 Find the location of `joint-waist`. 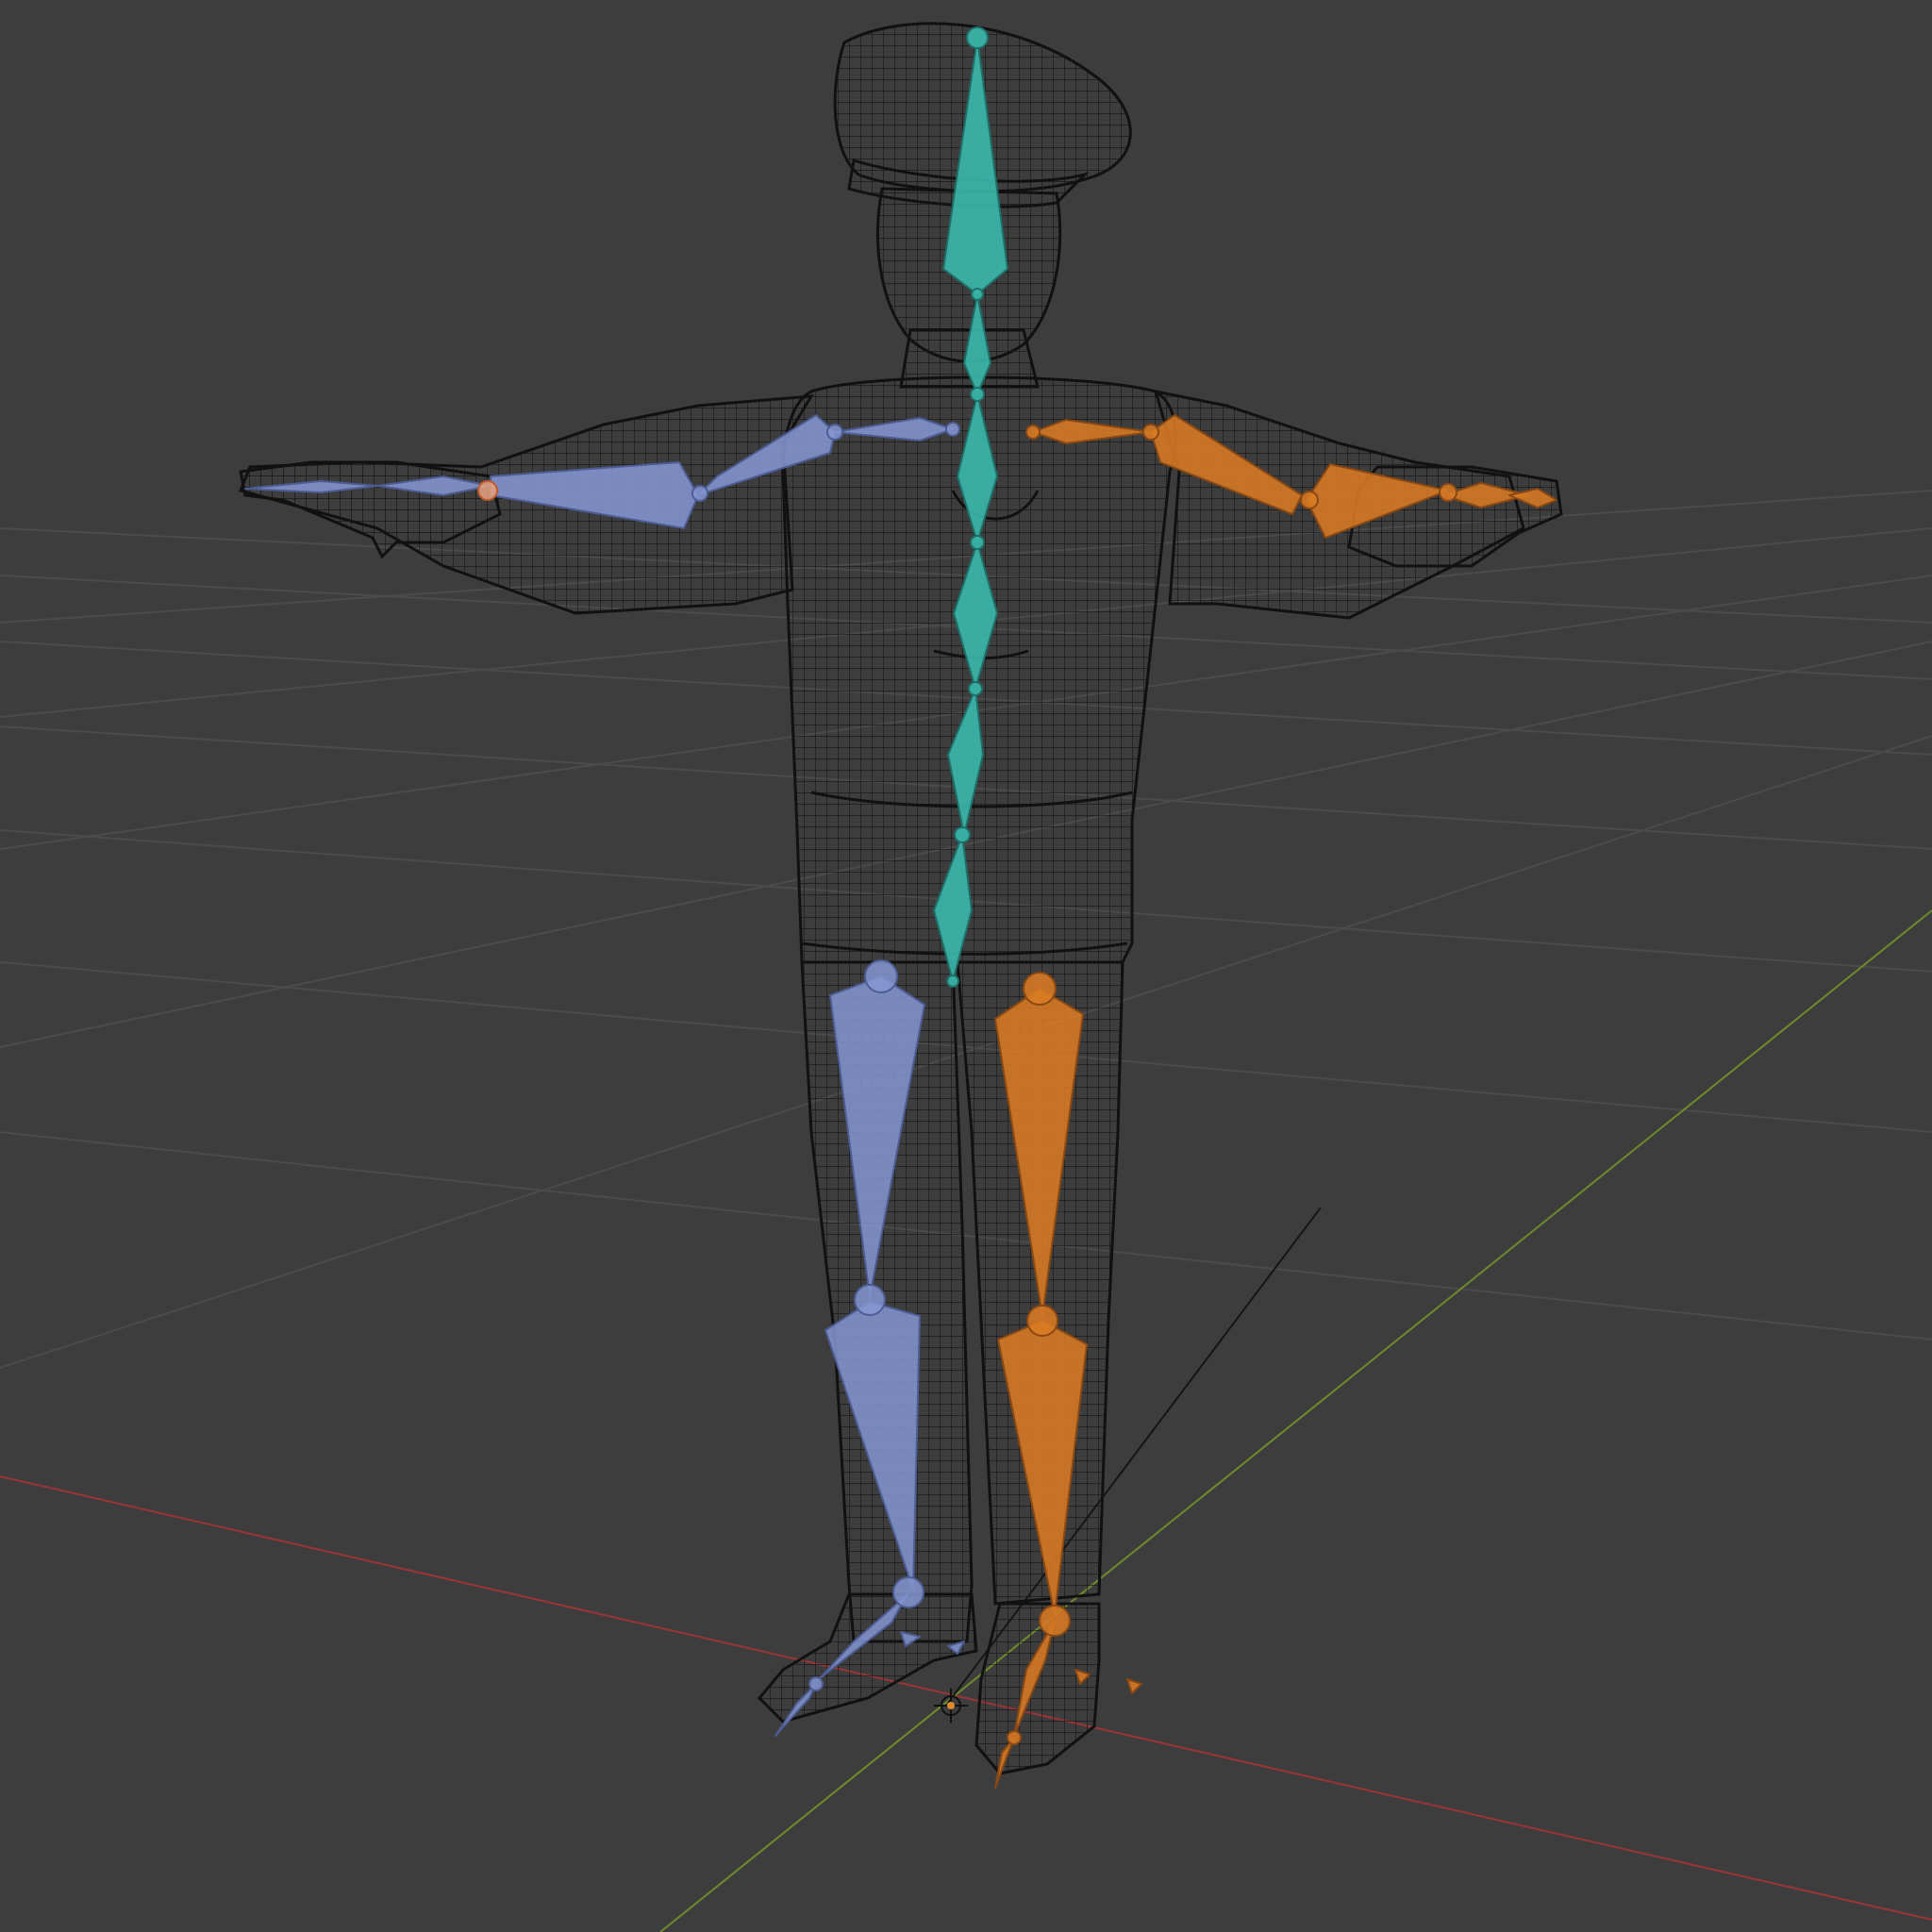

joint-waist is located at coordinates (976, 688).